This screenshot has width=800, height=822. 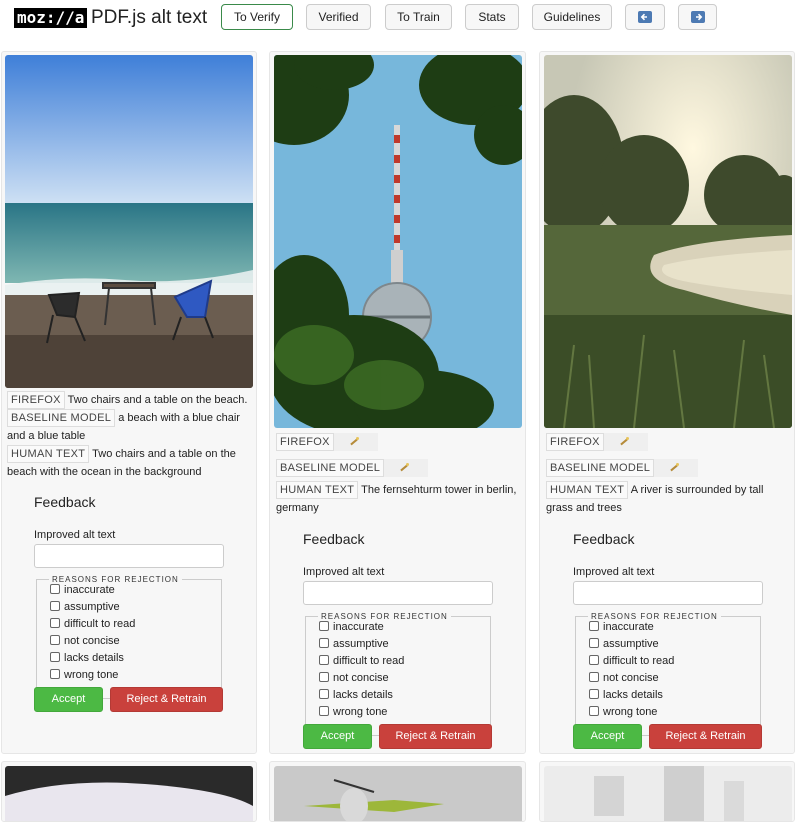 I want to click on airplane-photo, so click(x=398, y=793).